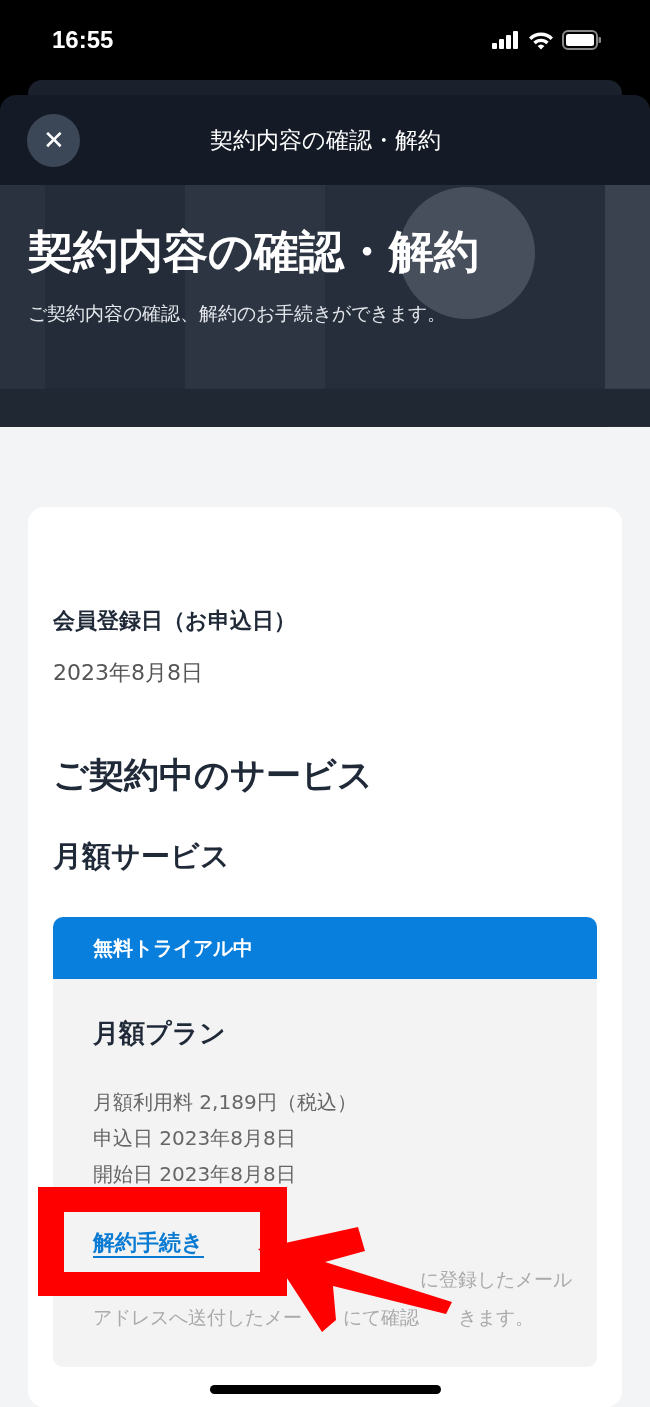 The width and height of the screenshot is (650, 1407). I want to click on signal-icon, so click(506, 40).